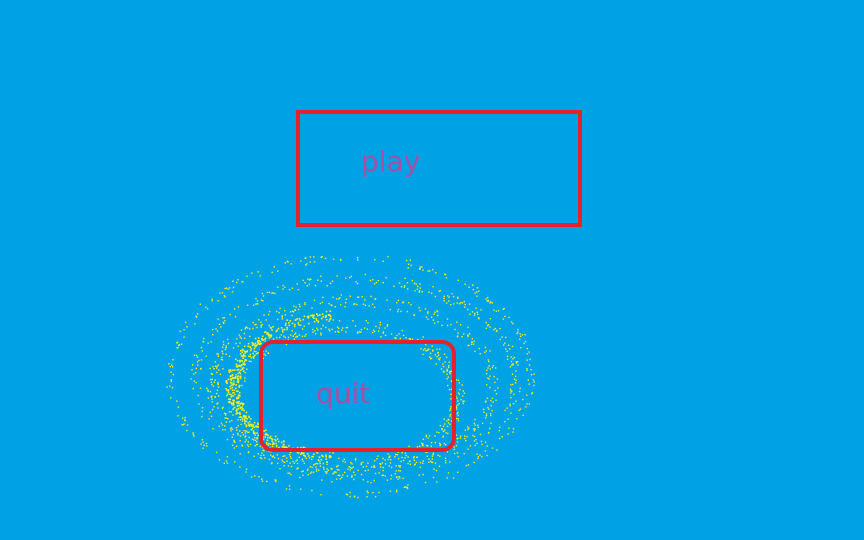 The width and height of the screenshot is (864, 540). Describe the element at coordinates (343, 393) in the screenshot. I see `quit-button-label: quit` at that location.